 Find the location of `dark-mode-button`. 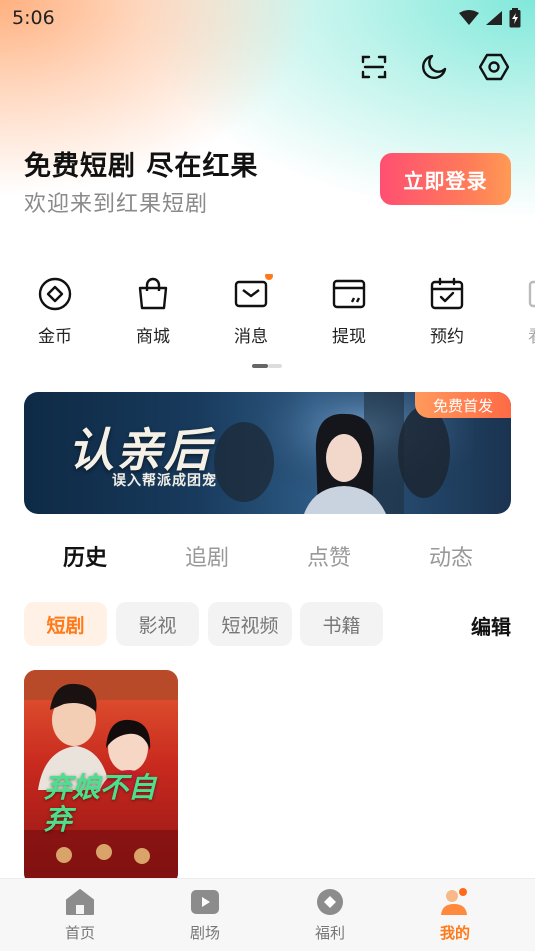

dark-mode-button is located at coordinates (434, 67).